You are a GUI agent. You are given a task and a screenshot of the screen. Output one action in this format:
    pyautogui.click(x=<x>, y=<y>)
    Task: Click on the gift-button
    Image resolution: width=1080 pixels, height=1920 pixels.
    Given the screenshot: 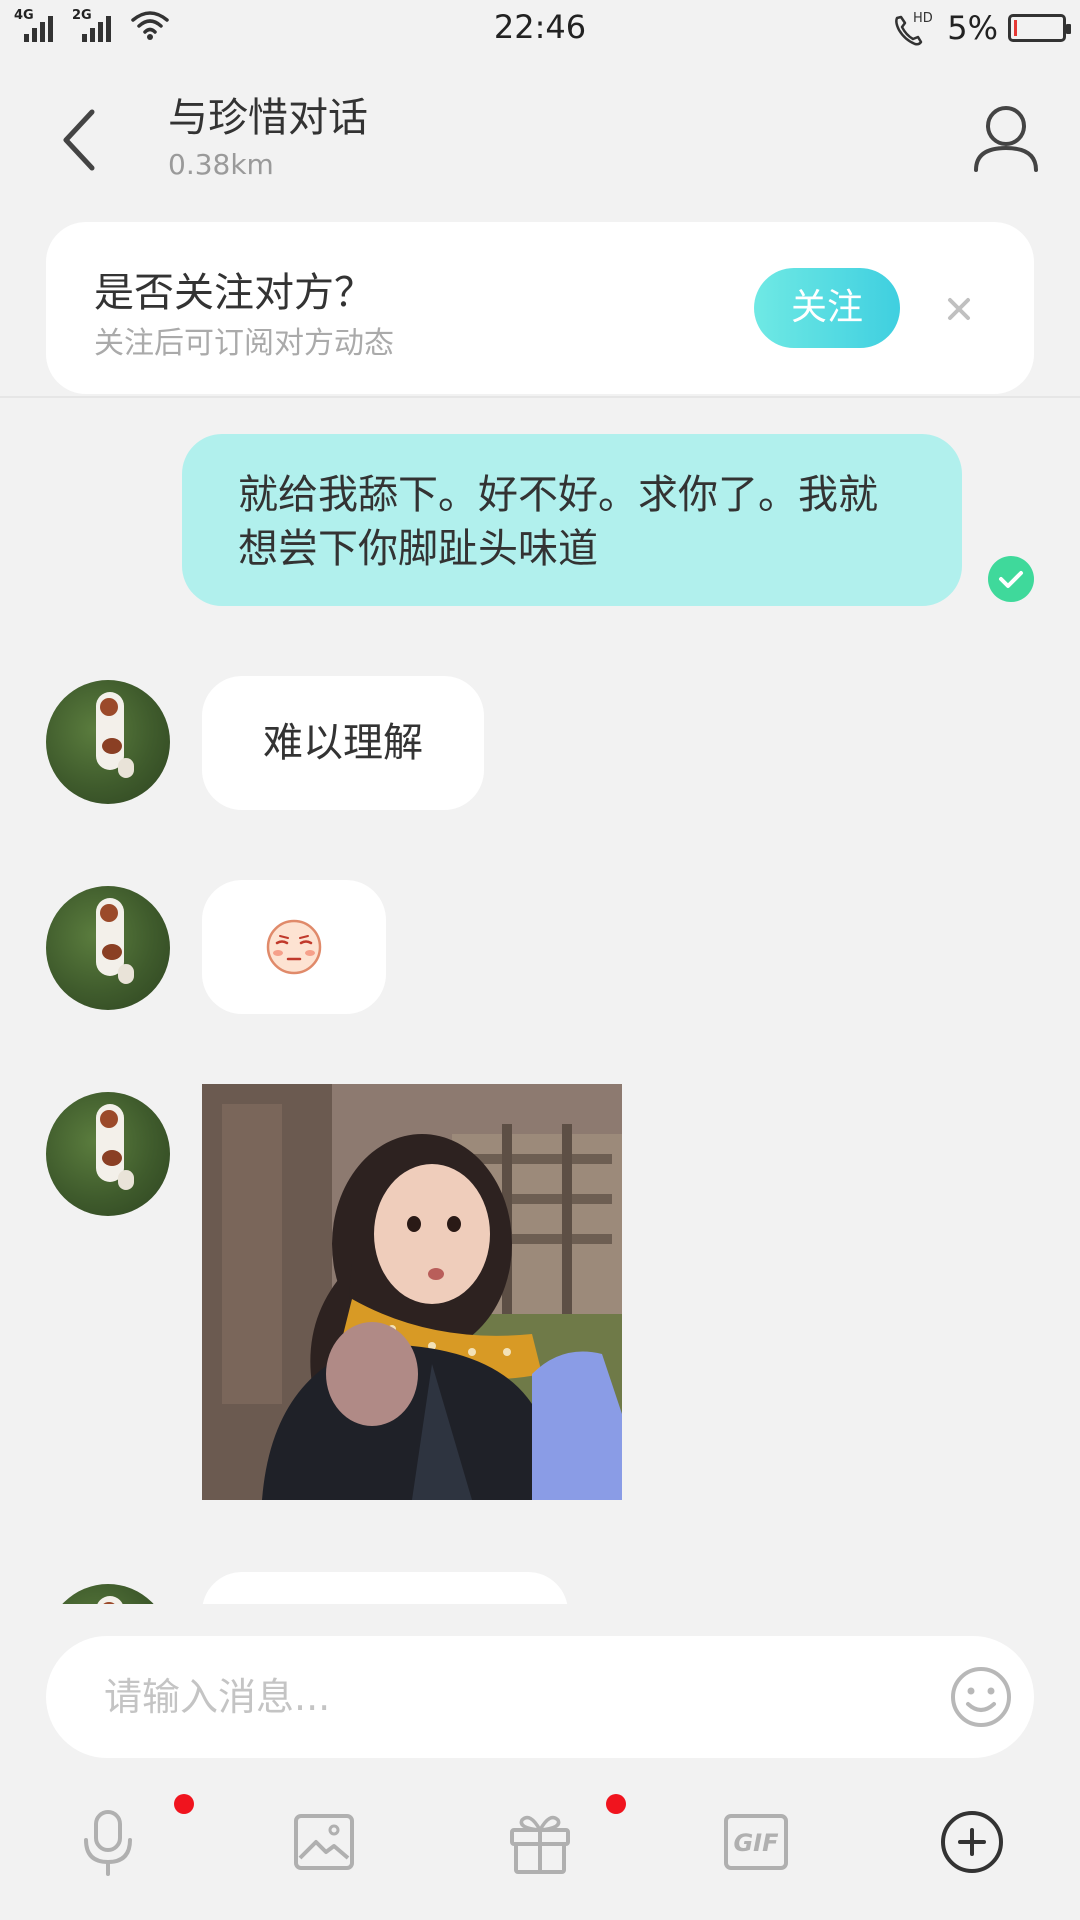 What is the action you would take?
    pyautogui.click(x=540, y=1842)
    